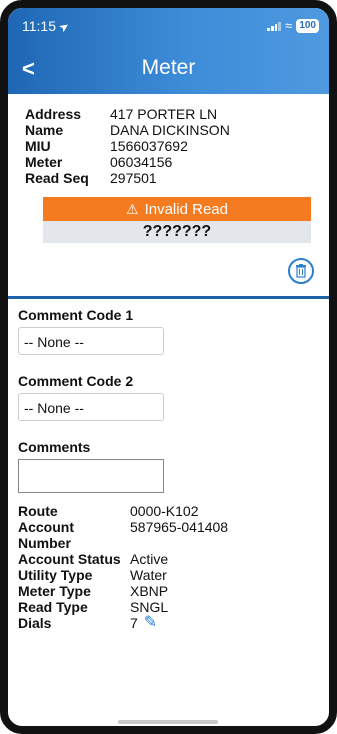 The height and width of the screenshot is (734, 337). I want to click on comments-label: Comments, so click(54, 447).